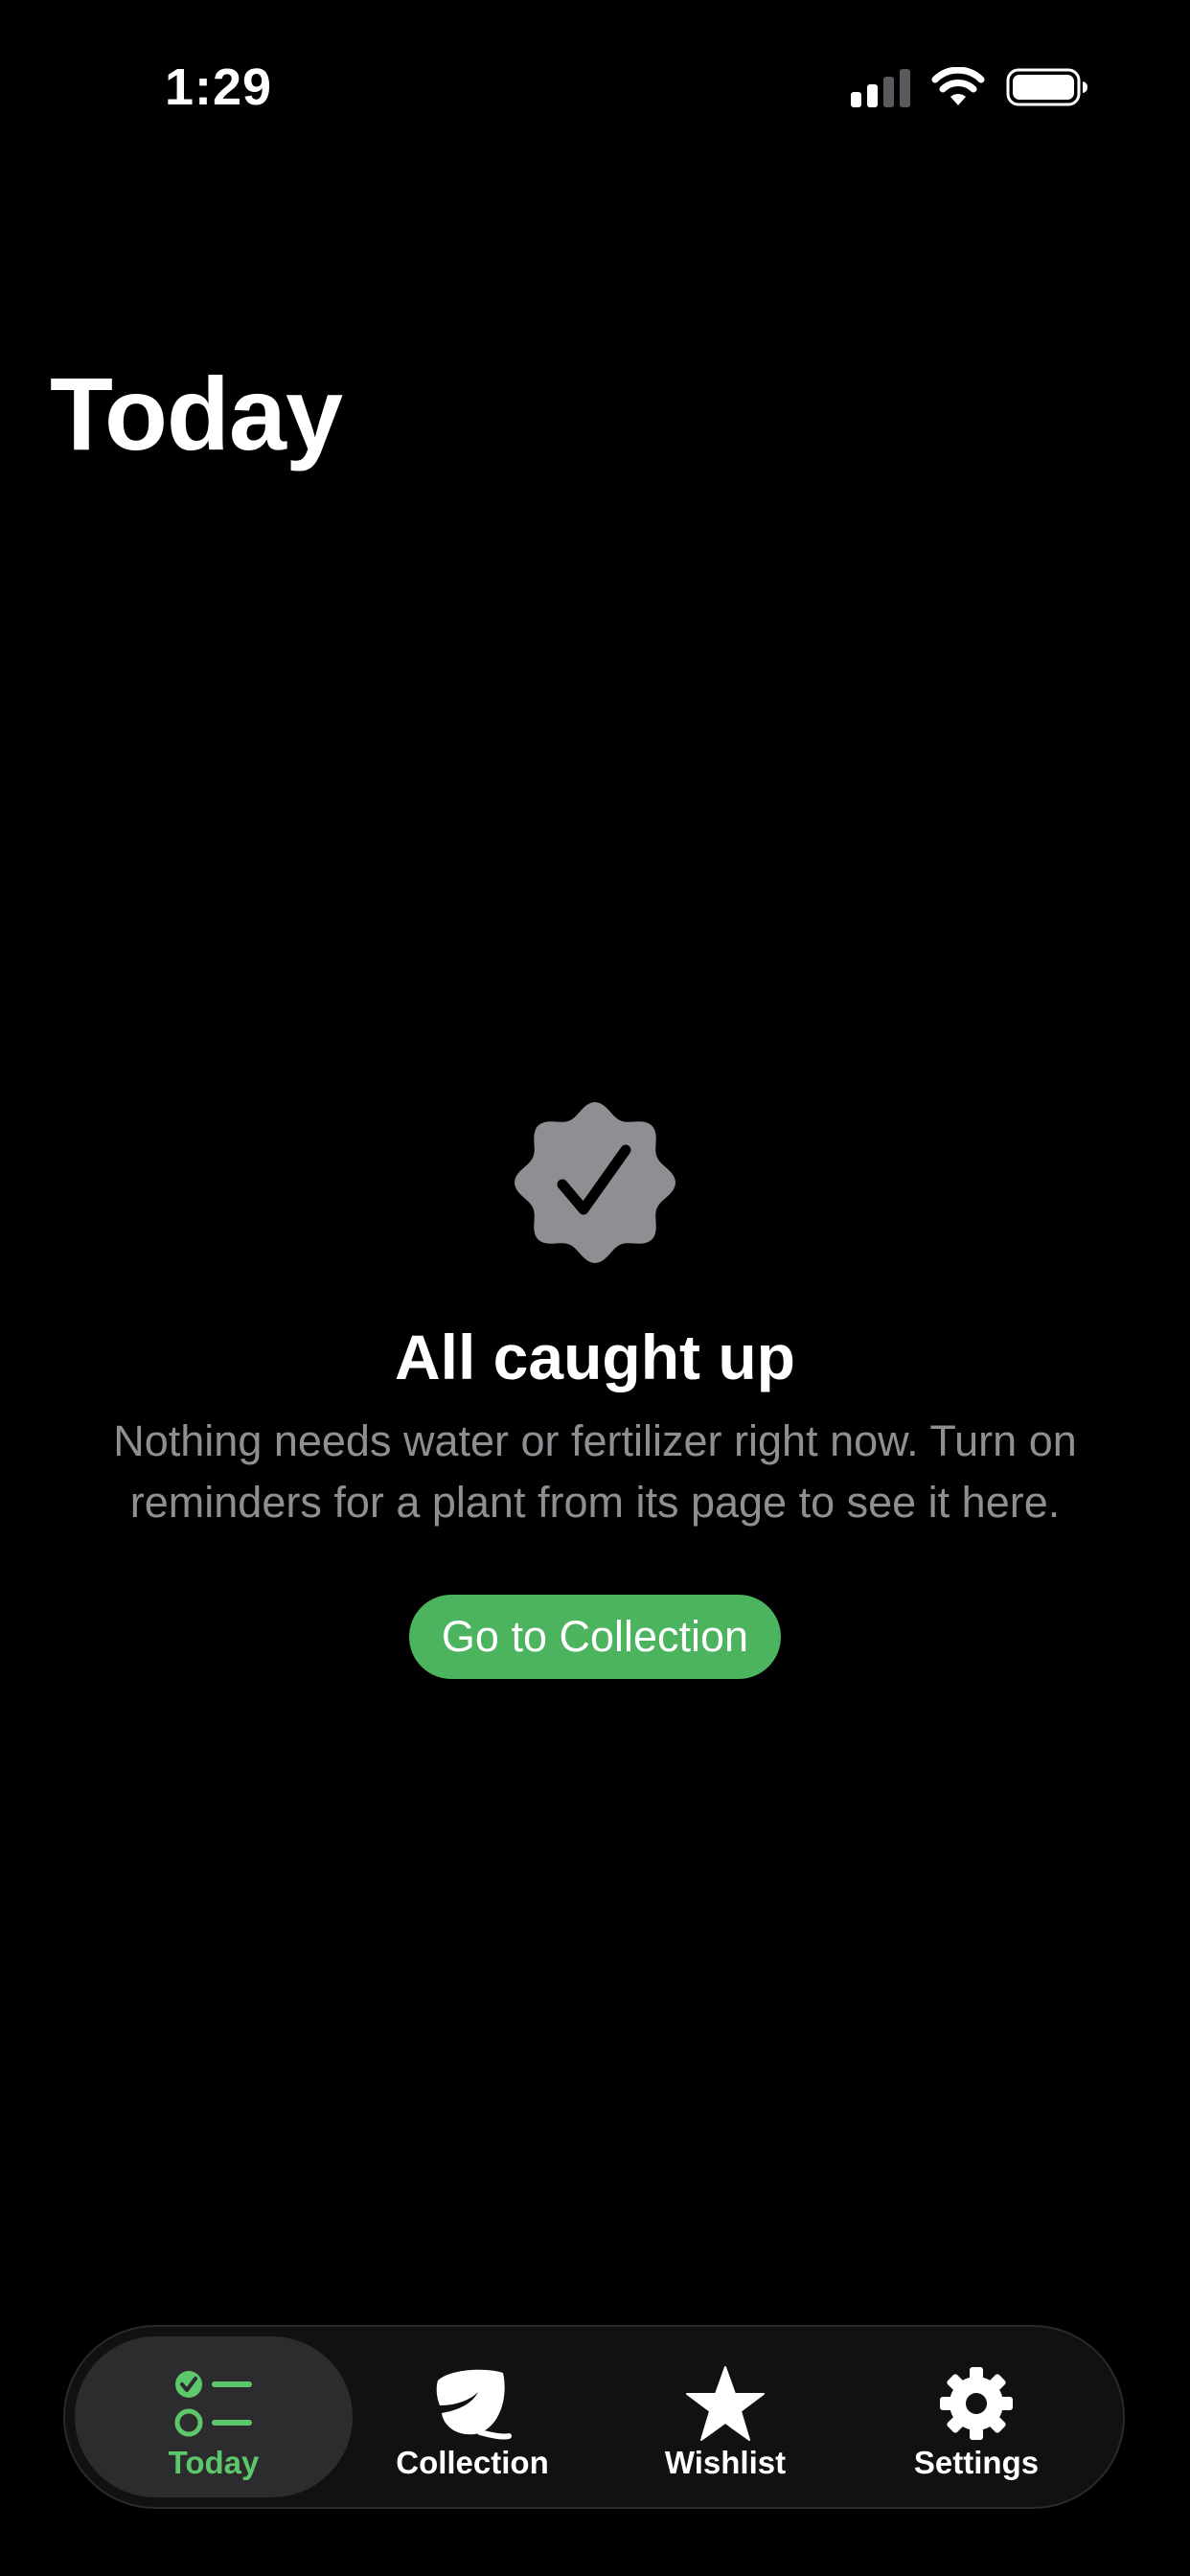  I want to click on tab-wishlist: Wishlist, so click(726, 2416).